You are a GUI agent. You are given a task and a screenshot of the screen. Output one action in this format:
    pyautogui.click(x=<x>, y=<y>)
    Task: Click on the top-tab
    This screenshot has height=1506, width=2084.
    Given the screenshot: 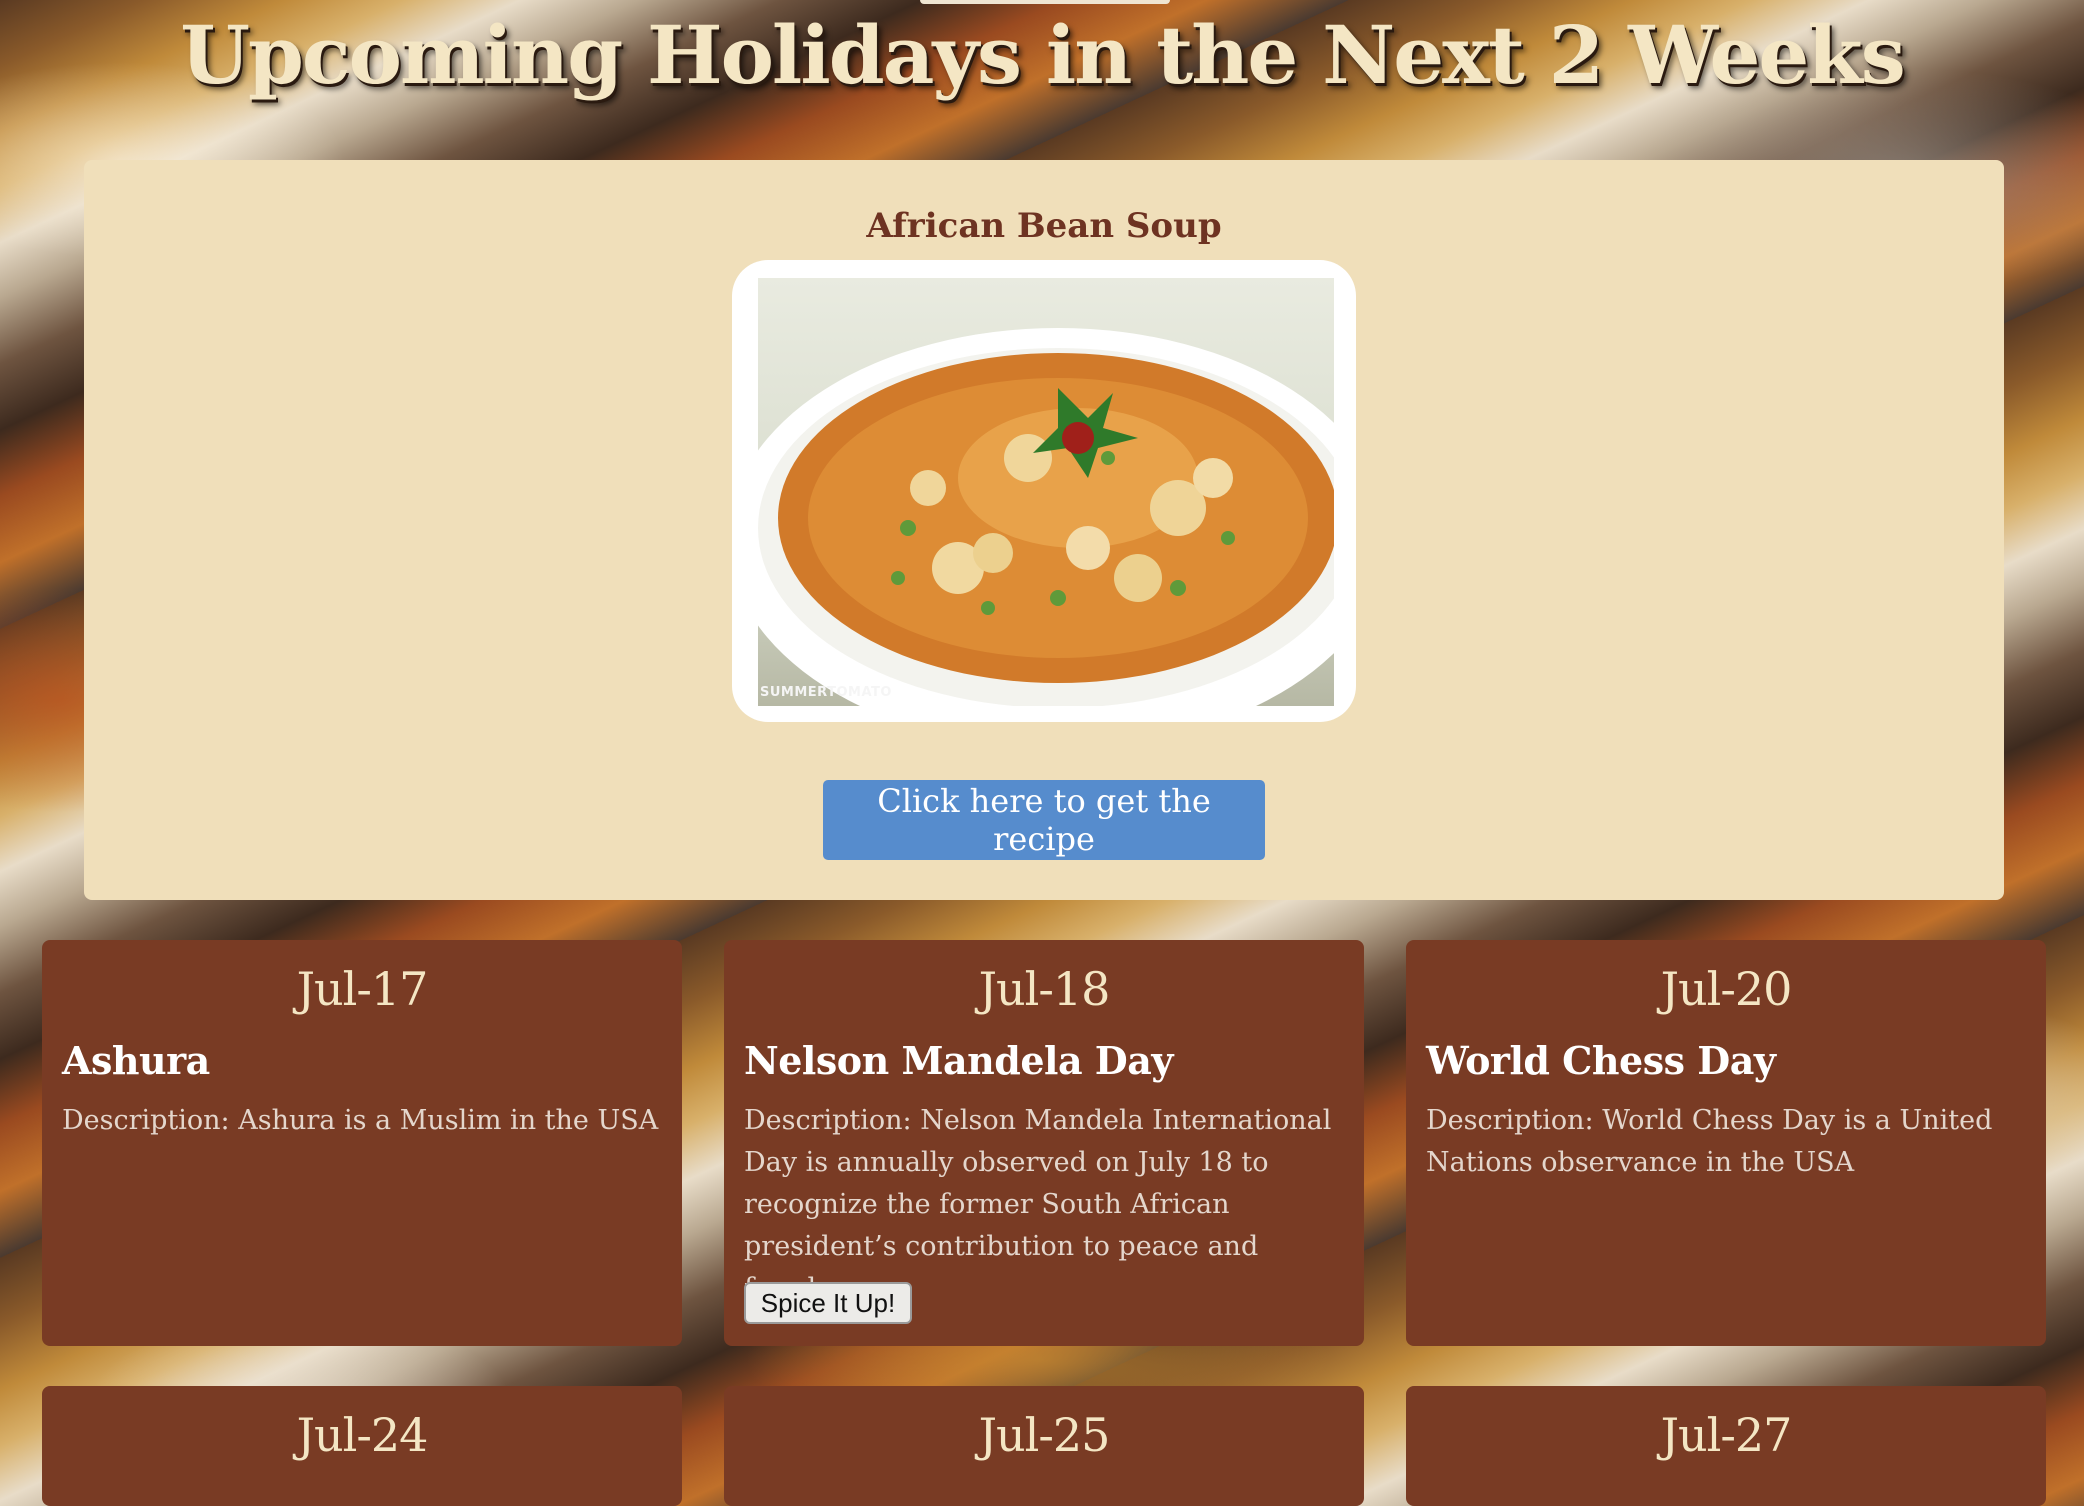 What is the action you would take?
    pyautogui.click(x=1045, y=2)
    